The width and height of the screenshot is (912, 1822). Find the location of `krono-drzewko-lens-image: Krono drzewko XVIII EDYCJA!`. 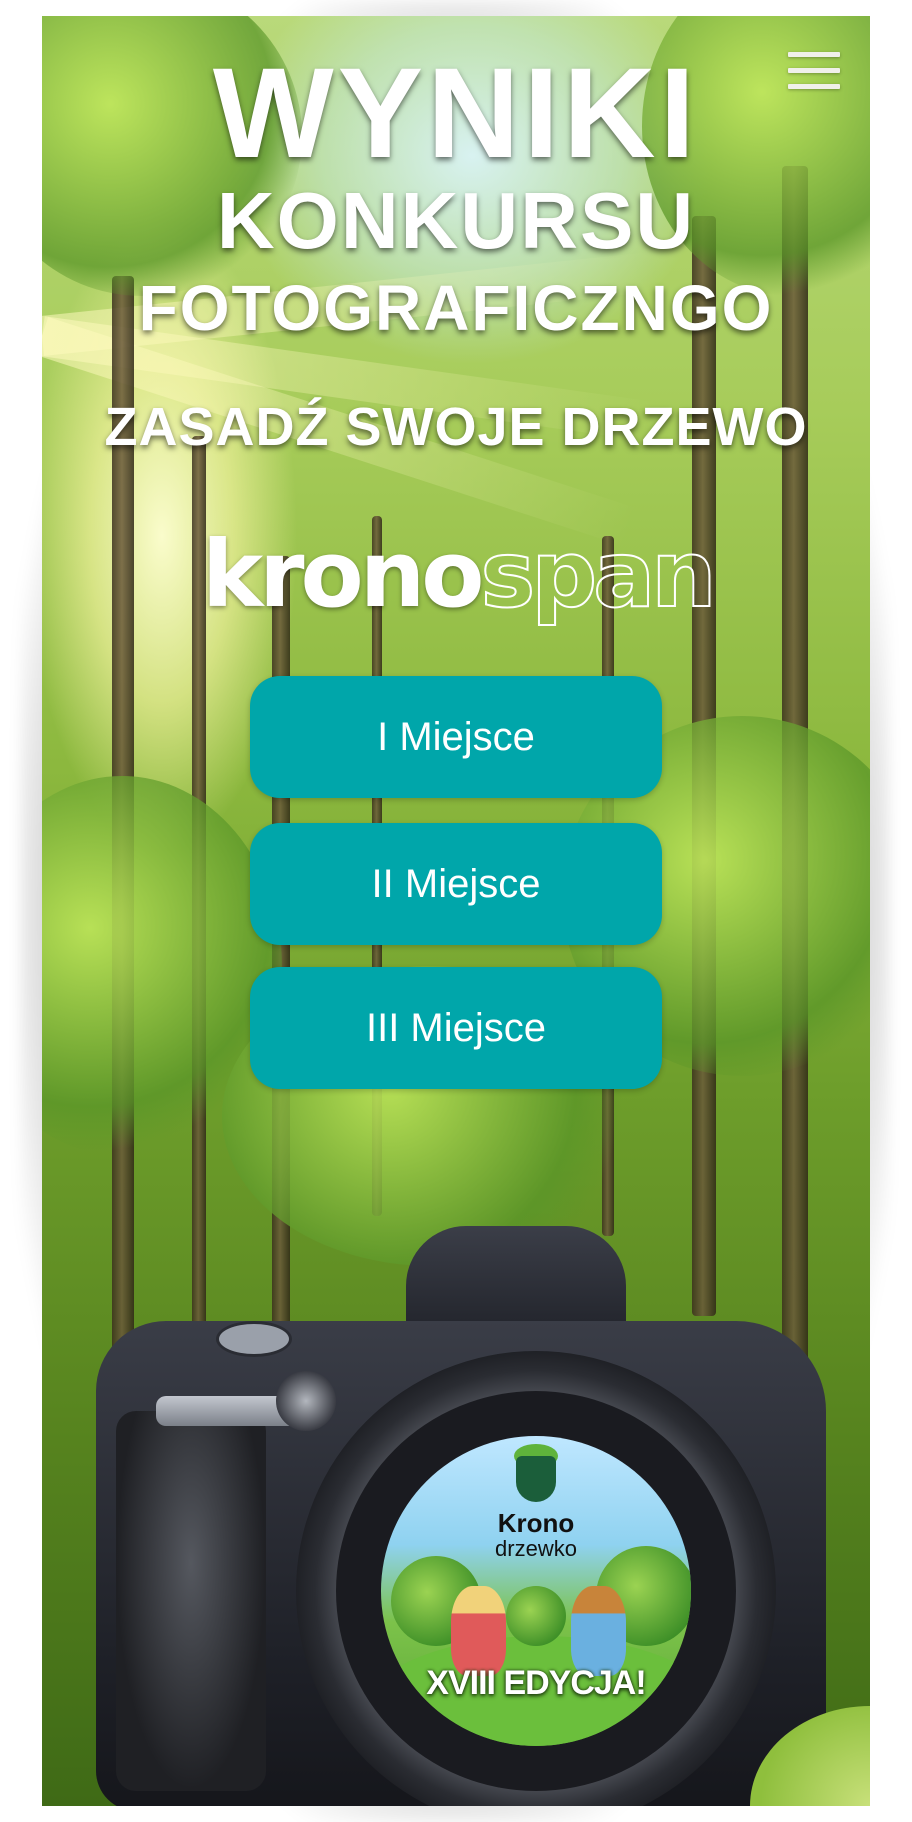

krono-drzewko-lens-image: Krono drzewko XVIII EDYCJA! is located at coordinates (536, 1591).